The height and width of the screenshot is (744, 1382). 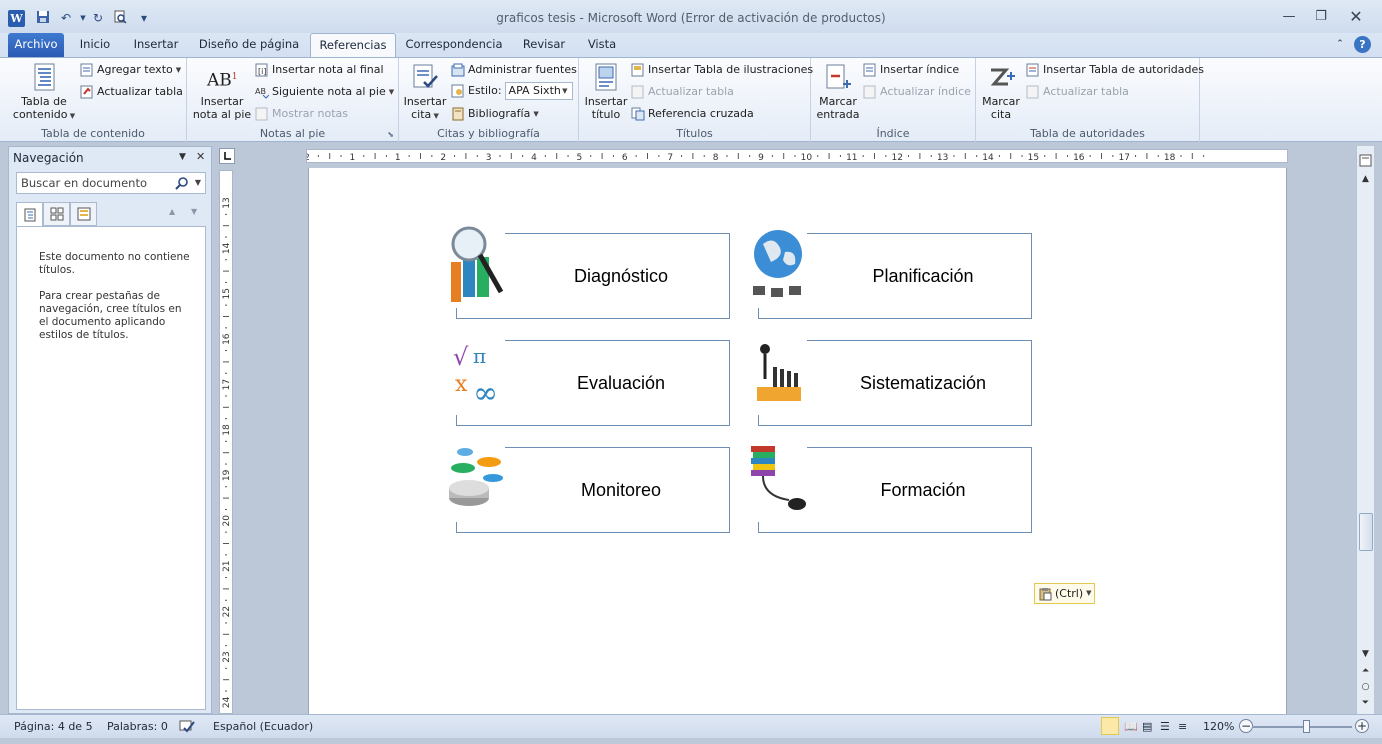 What do you see at coordinates (838, 91) in the screenshot?
I see `mark-entry-button: Marcar entrada` at bounding box center [838, 91].